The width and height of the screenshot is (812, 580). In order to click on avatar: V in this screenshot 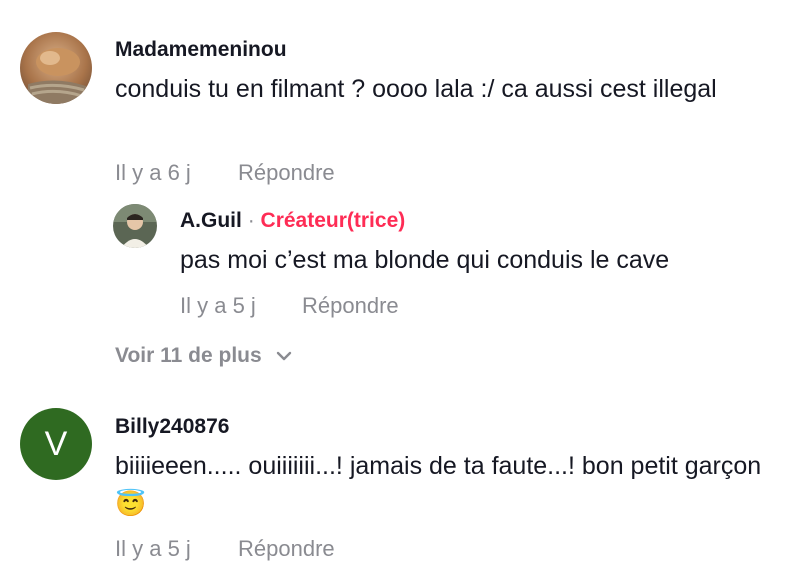, I will do `click(56, 444)`.